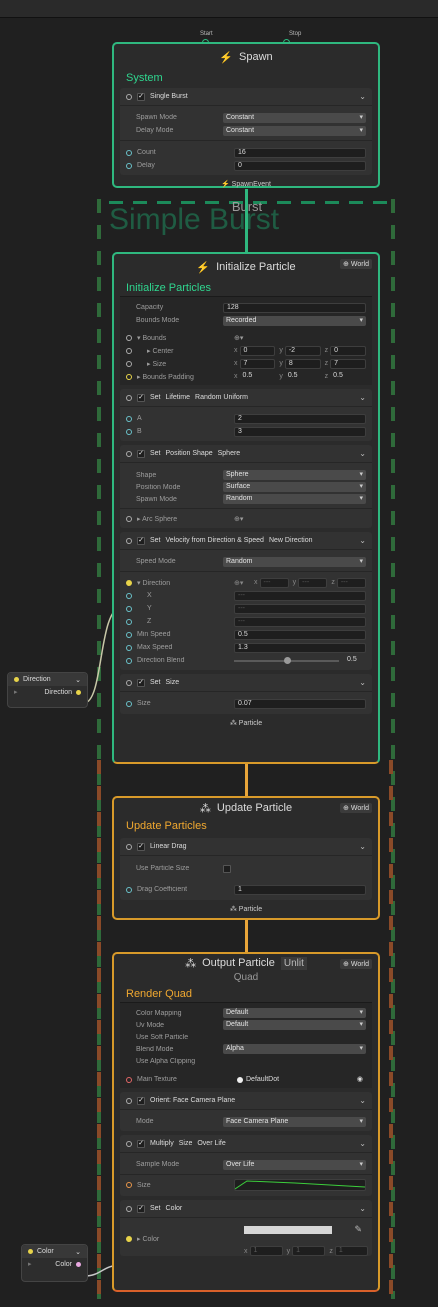  I want to click on set-position-shape-header: ✓ Set Position Shape Sphere ⌄, so click(246, 454).